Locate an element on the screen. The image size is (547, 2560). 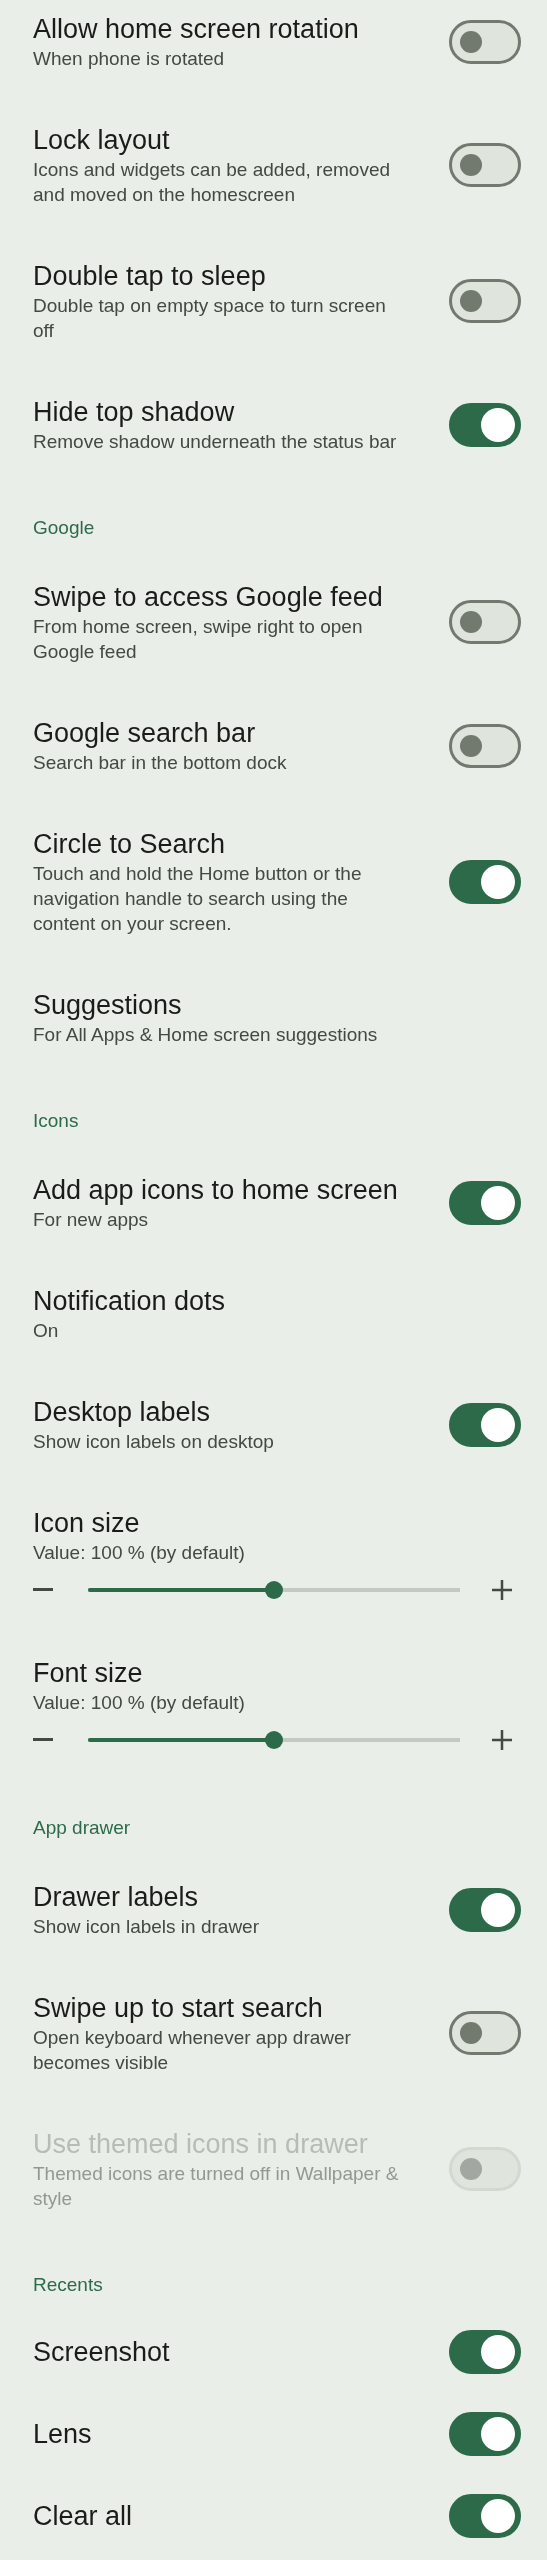
setting-summary: Show icon labels in drawer is located at coordinates (146, 1927).